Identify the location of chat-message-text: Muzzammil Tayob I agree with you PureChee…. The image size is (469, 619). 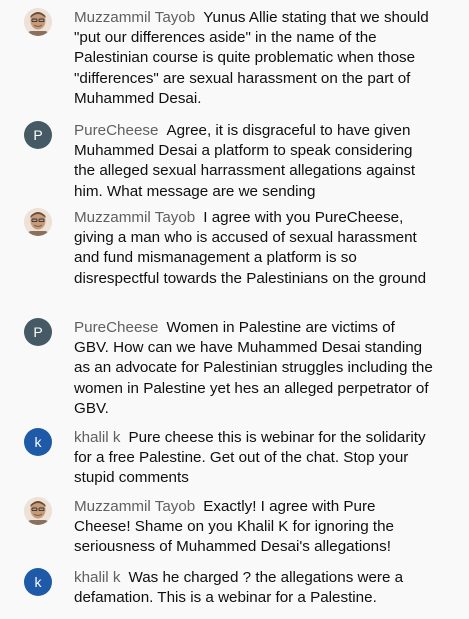
(254, 248).